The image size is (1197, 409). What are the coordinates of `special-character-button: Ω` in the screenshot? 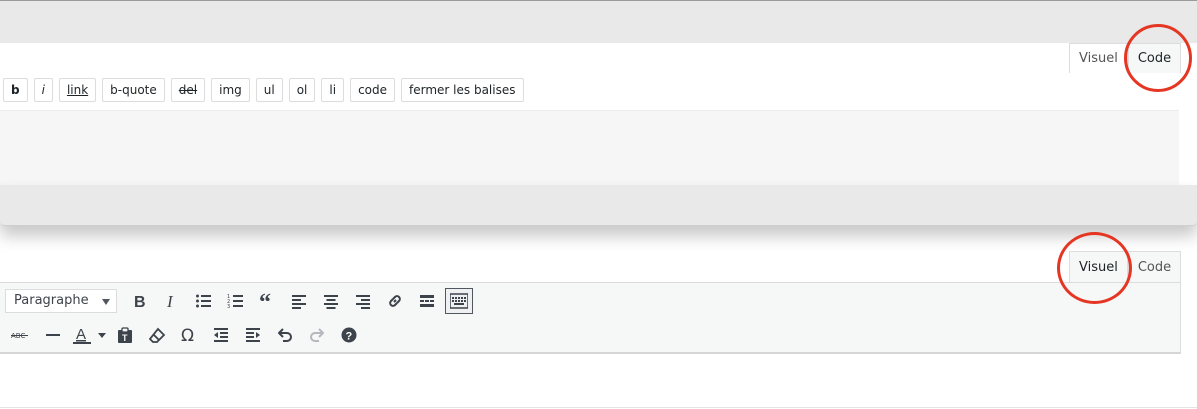 It's located at (189, 335).